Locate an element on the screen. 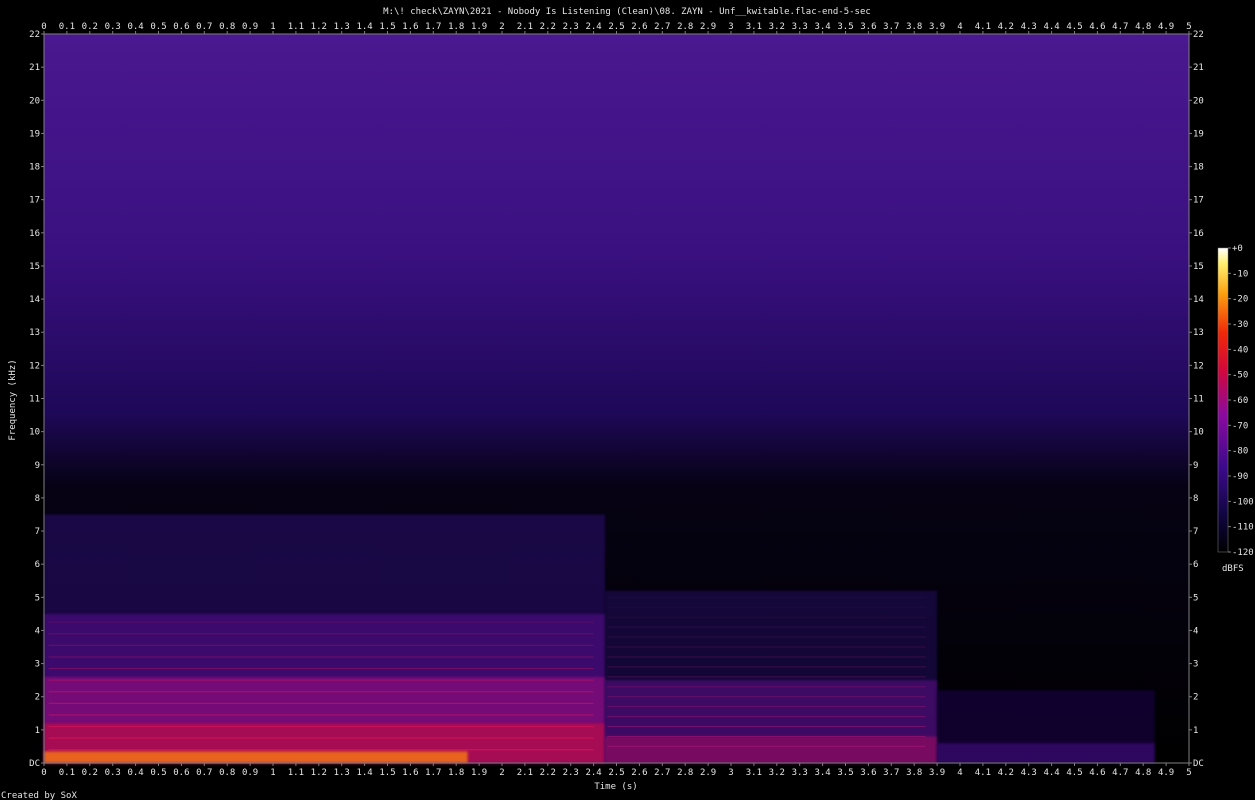 This screenshot has height=800, width=1255. y-tick-label-right: 17 is located at coordinates (1198, 201).